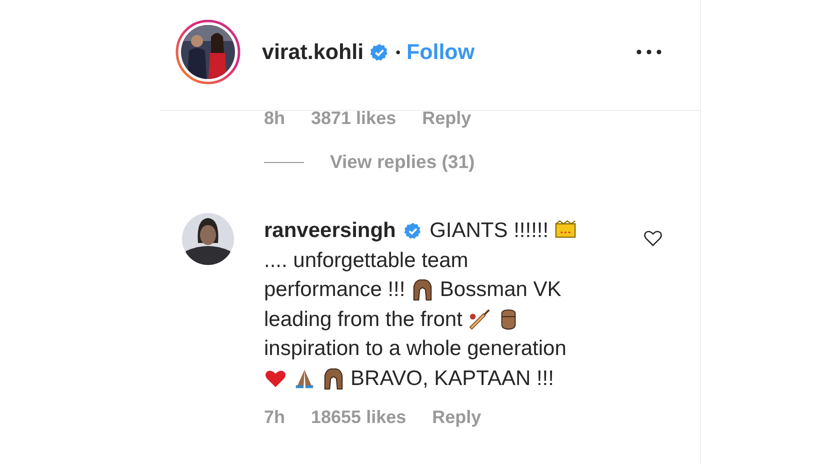 This screenshot has width=826, height=464. Describe the element at coordinates (363, 319) in the screenshot. I see `comment-text: leading from the front` at that location.